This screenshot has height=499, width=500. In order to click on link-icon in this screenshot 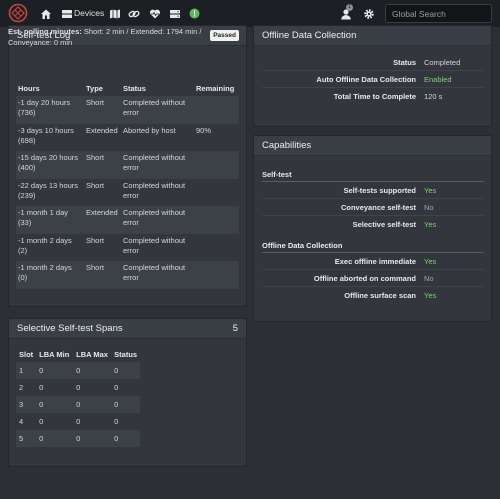, I will do `click(133, 13)`.